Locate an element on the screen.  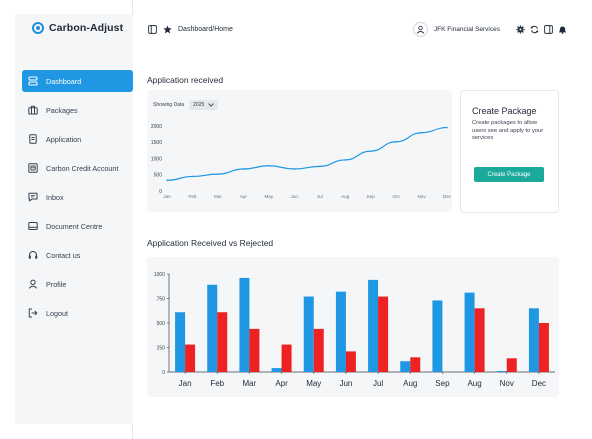
x-tick-label: Dec is located at coordinates (539, 383).